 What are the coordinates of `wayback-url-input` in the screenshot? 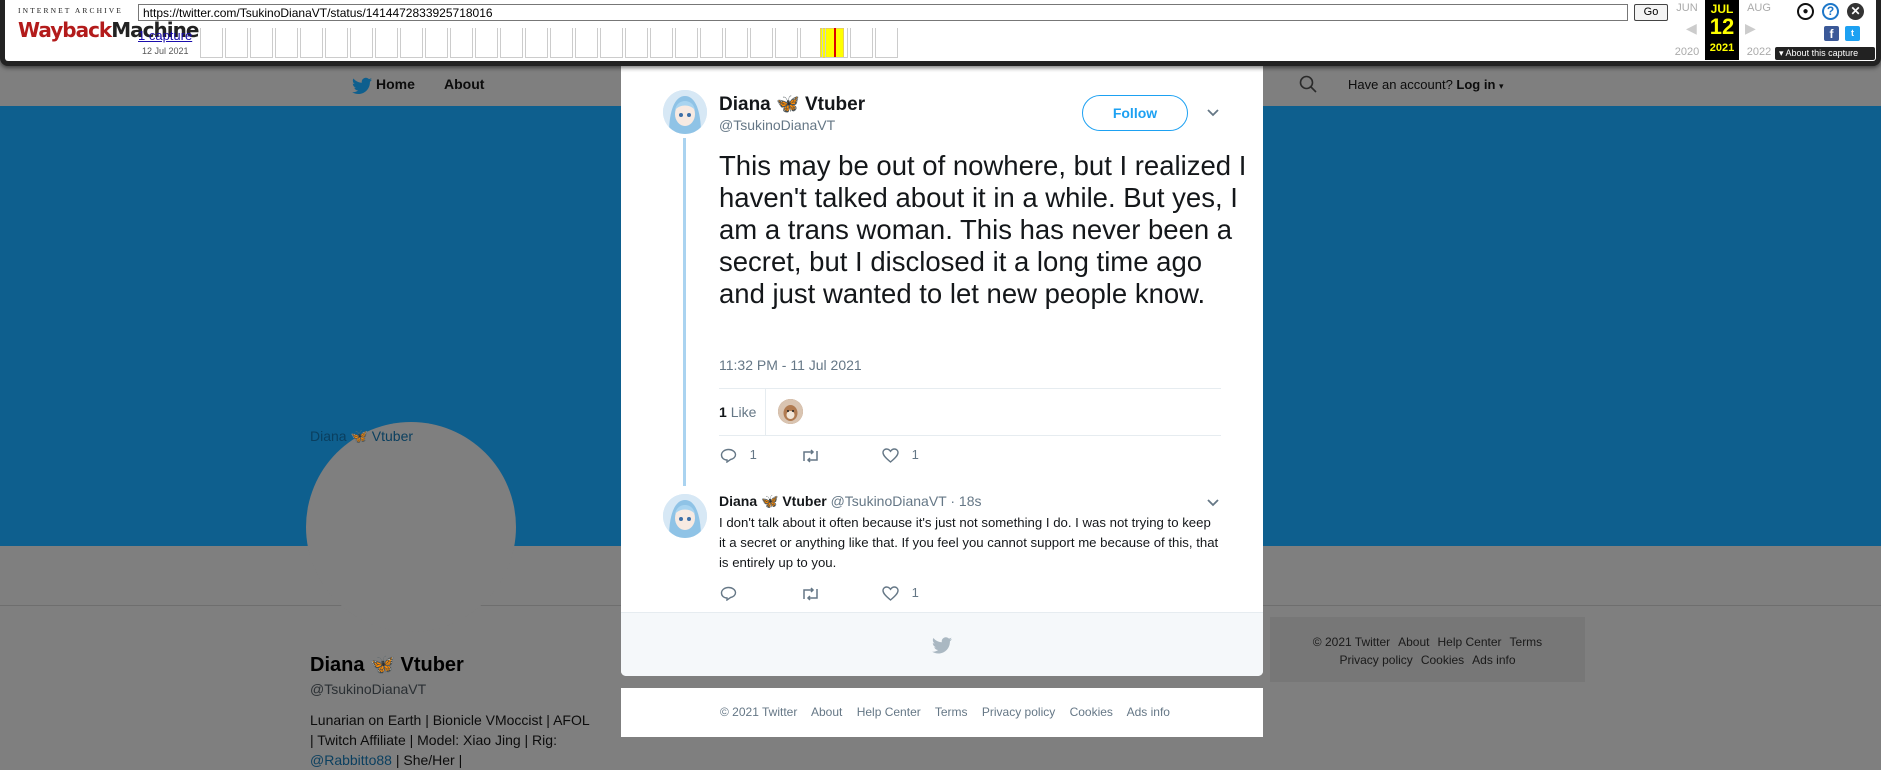 It's located at (883, 12).